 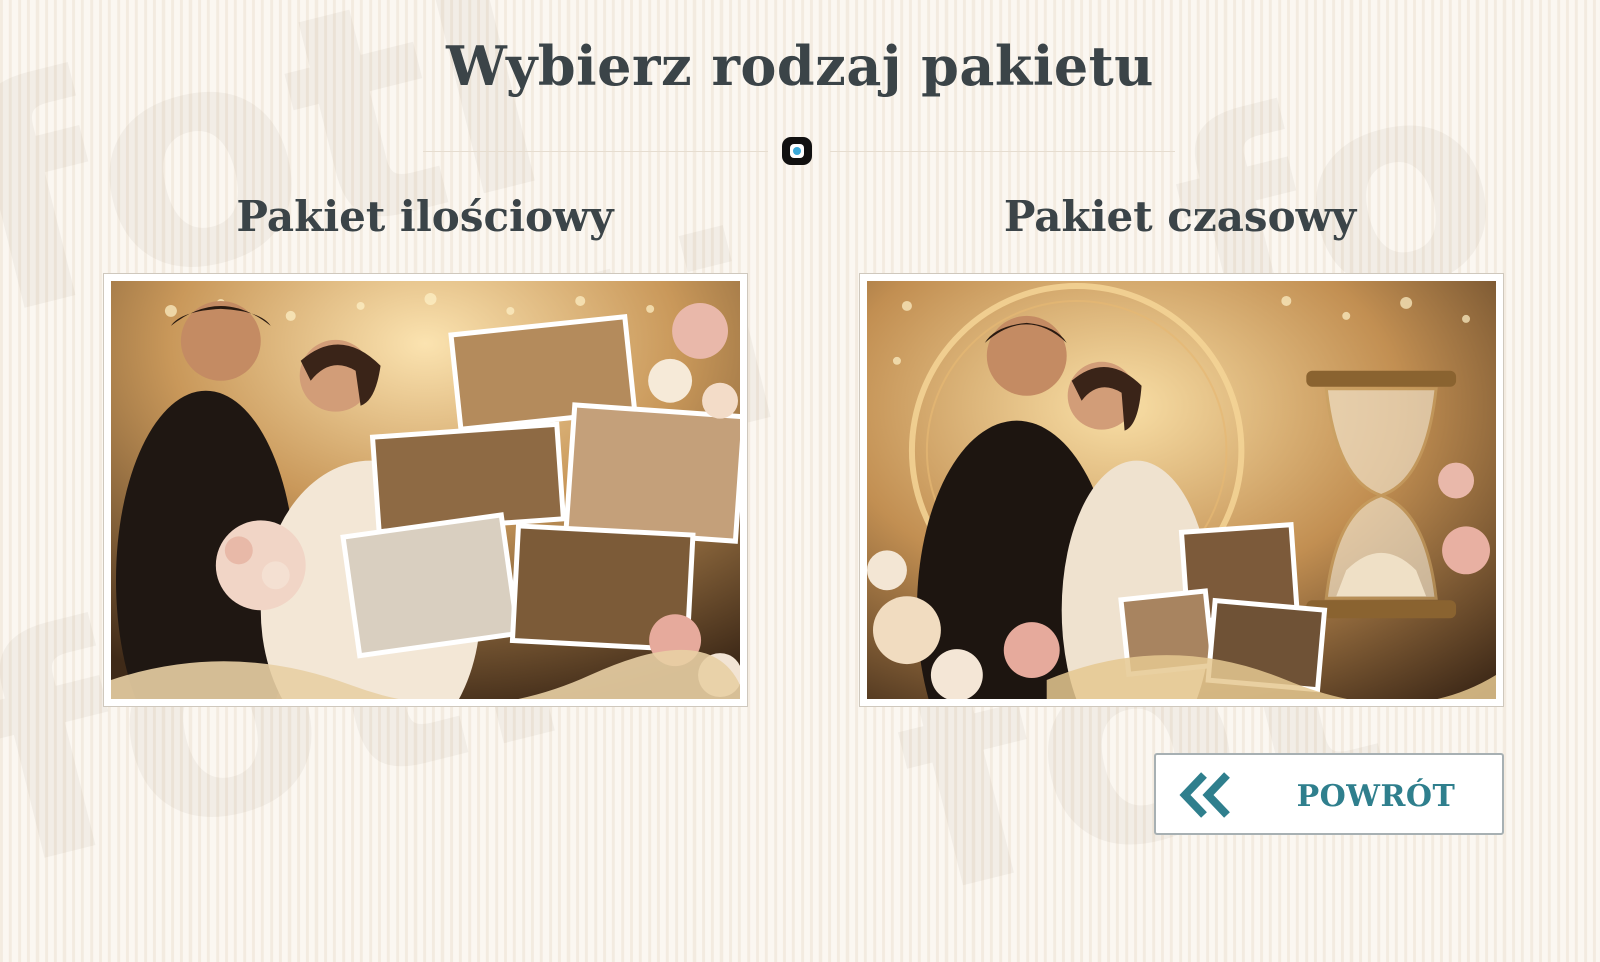 I want to click on title-divider-left, so click(x=595, y=151).